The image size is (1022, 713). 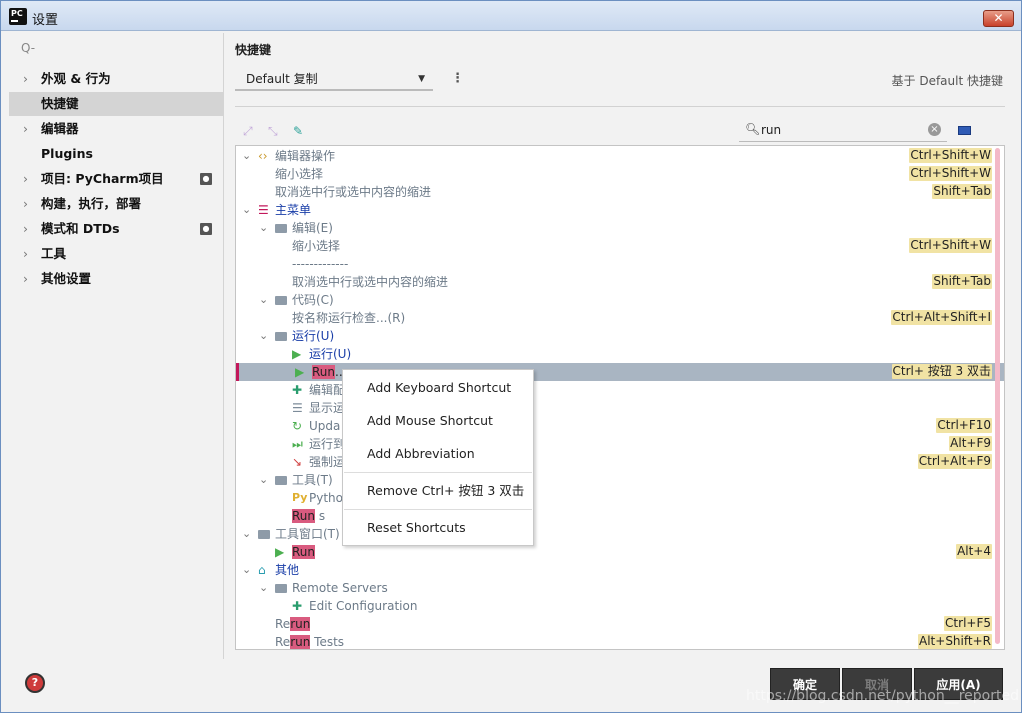 I want to click on shortcut-badge: Ctrl+F5, so click(x=968, y=623).